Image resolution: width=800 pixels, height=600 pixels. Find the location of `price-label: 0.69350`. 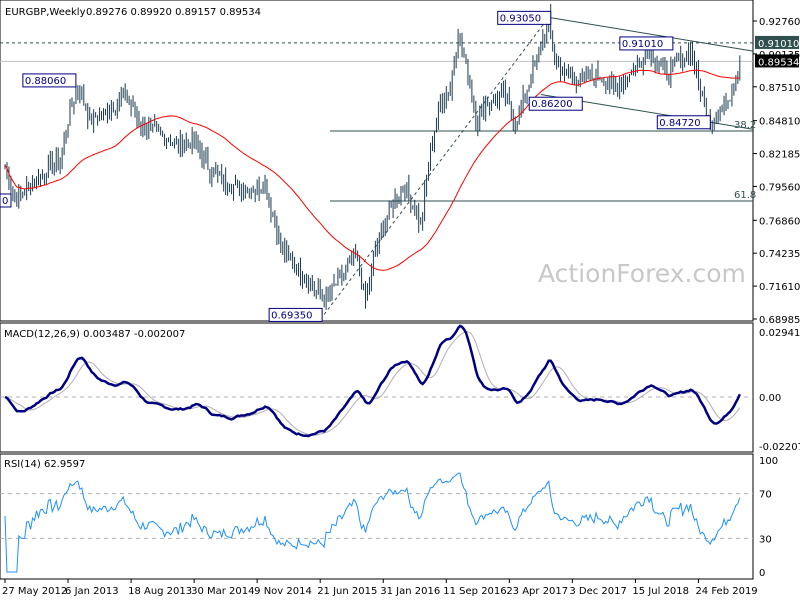

price-label: 0.69350 is located at coordinates (291, 315).